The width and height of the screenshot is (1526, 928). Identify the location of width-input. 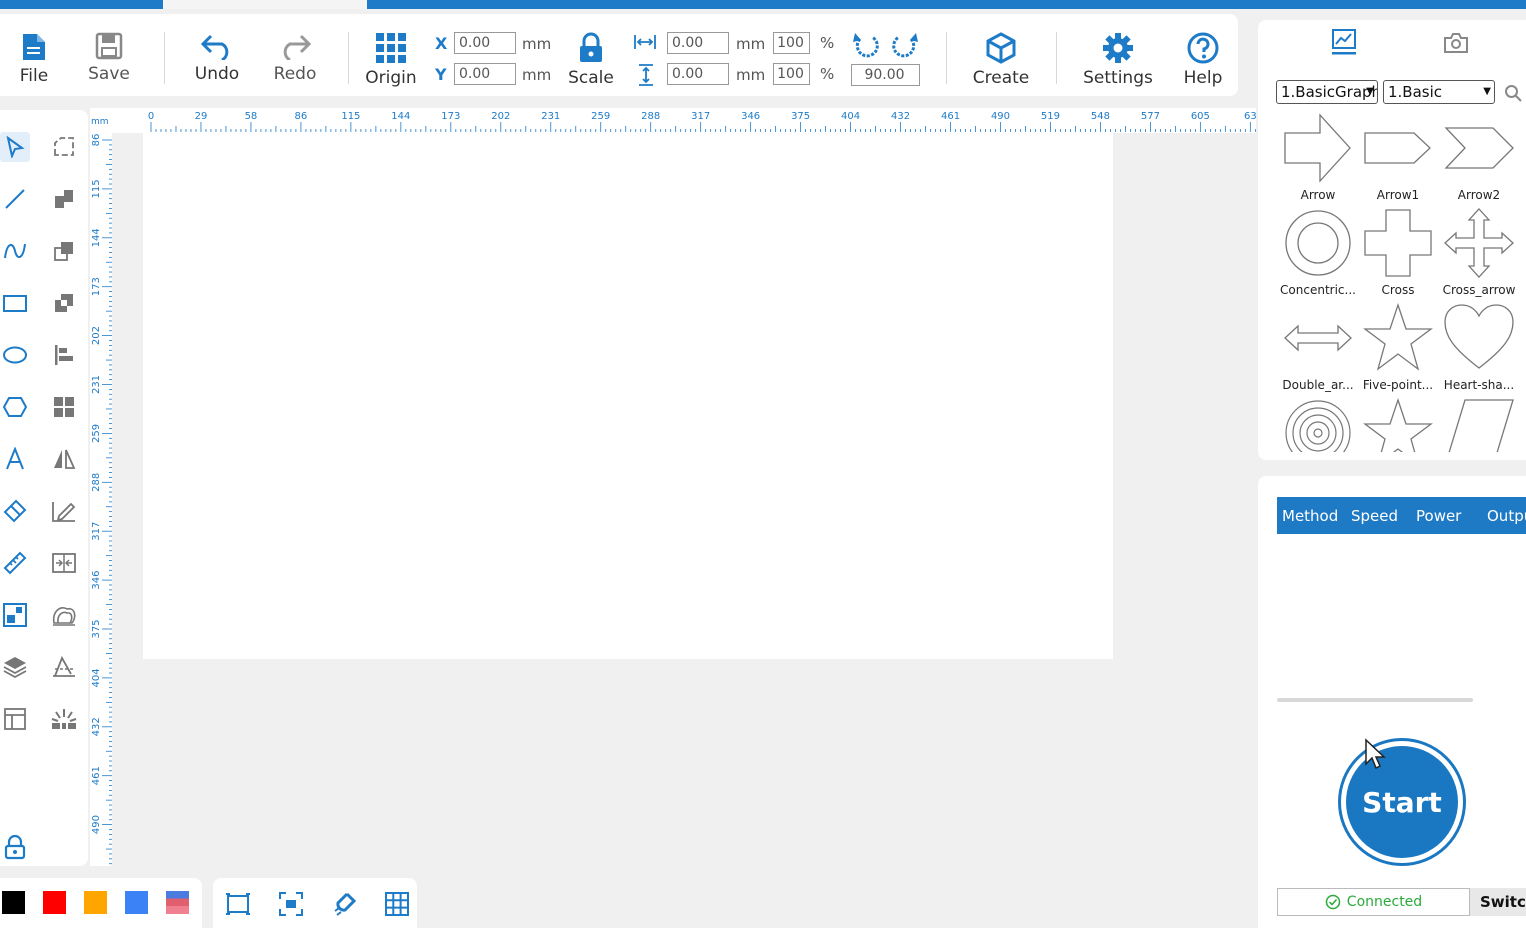
(698, 43).